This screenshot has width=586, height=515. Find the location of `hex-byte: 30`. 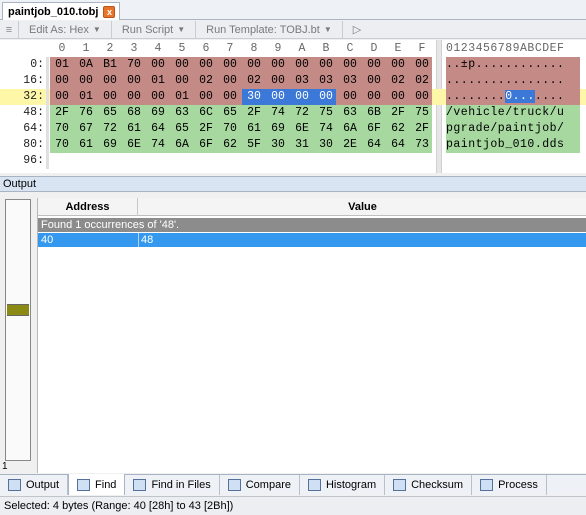

hex-byte: 30 is located at coordinates (278, 145).